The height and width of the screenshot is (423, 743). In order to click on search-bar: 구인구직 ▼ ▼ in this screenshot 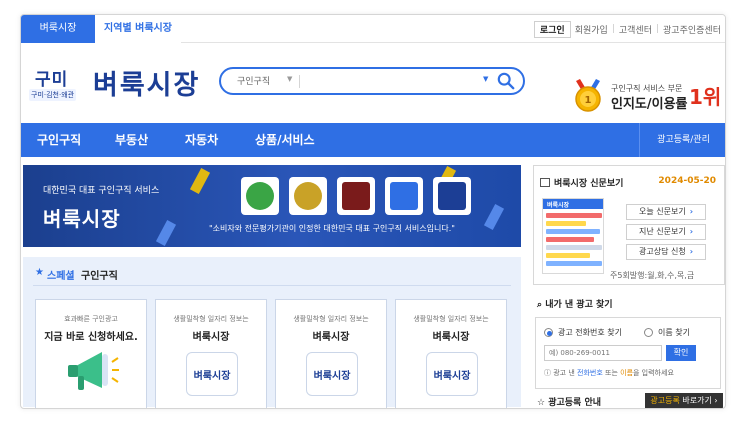, I will do `click(372, 81)`.